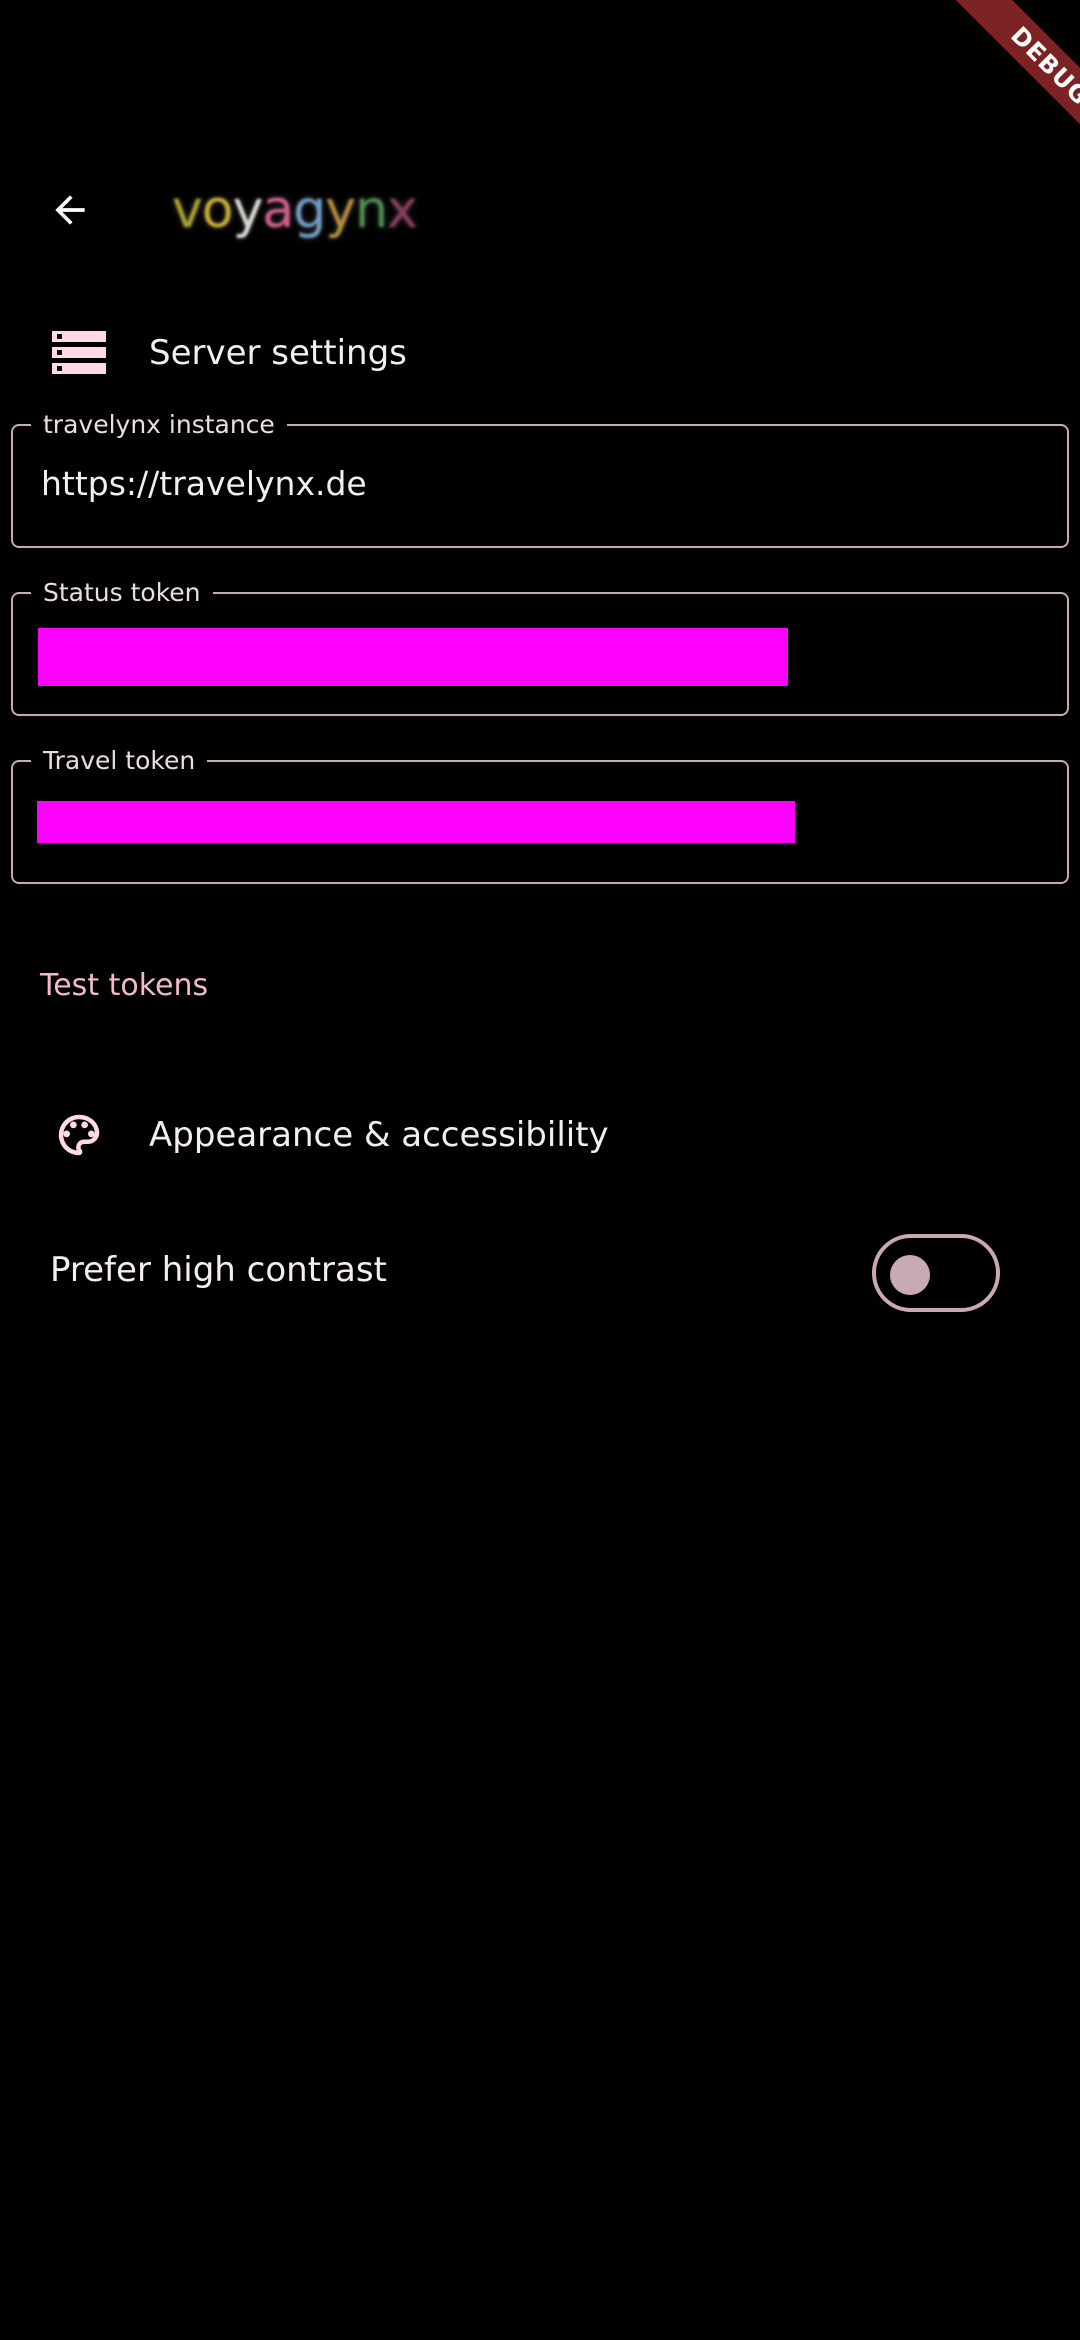 The height and width of the screenshot is (2340, 1080). I want to click on instance-field: travelynx instance https://travelynx.de, so click(540, 479).